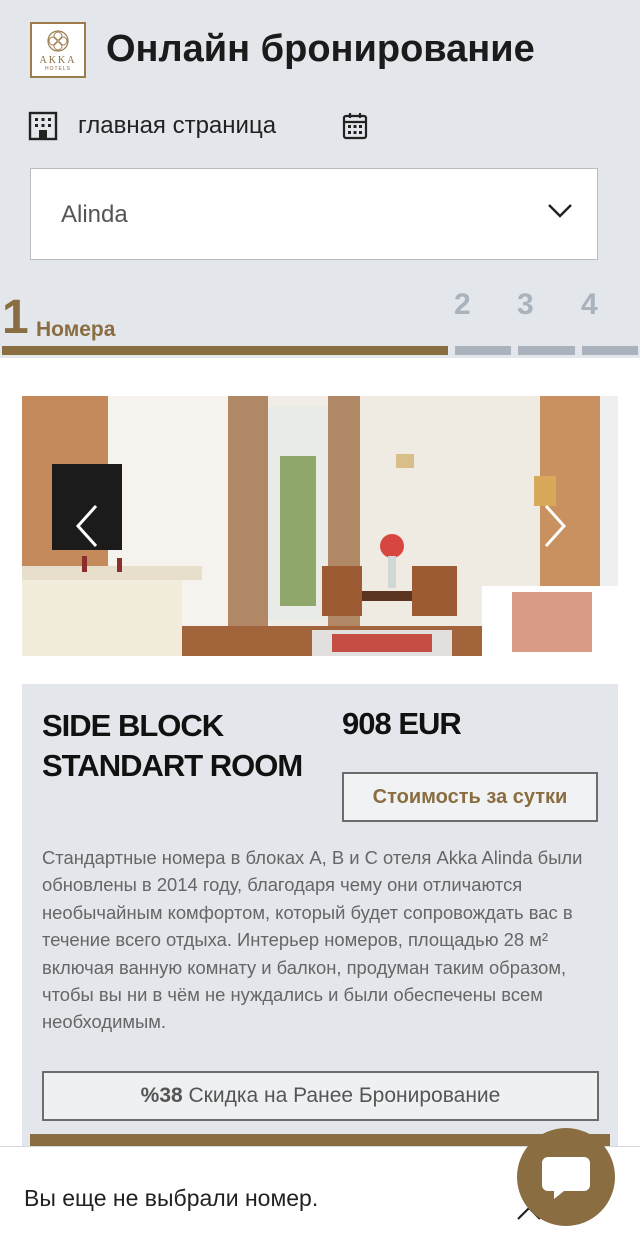 Image resolution: width=640 pixels, height=1244 pixels. I want to click on hotel-logo: AKKA HOTELS, so click(58, 50).